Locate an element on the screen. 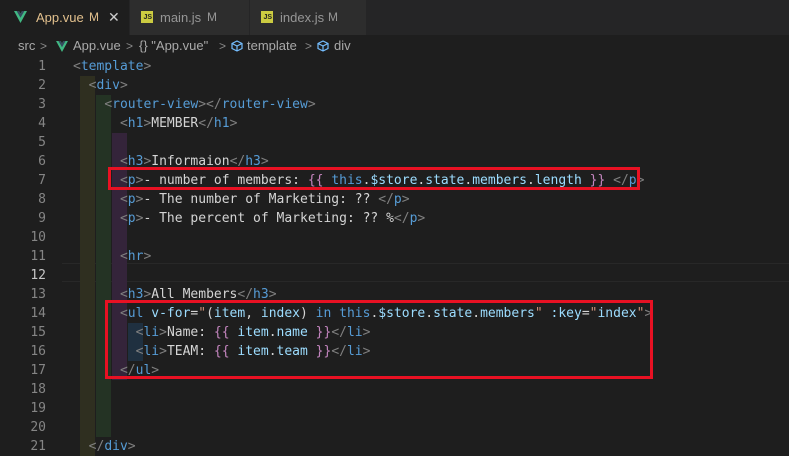 The height and width of the screenshot is (456, 789). code-line: <router-view></router-view> is located at coordinates (194, 104).